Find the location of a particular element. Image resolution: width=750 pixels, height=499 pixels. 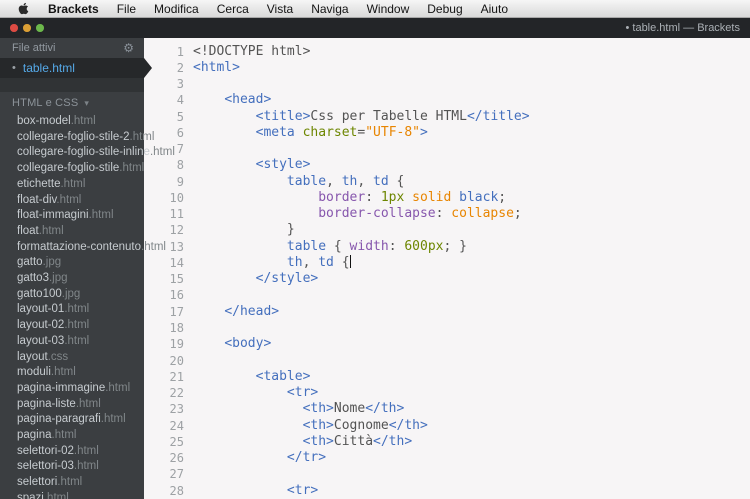

apple-menu is located at coordinates (27, 8).